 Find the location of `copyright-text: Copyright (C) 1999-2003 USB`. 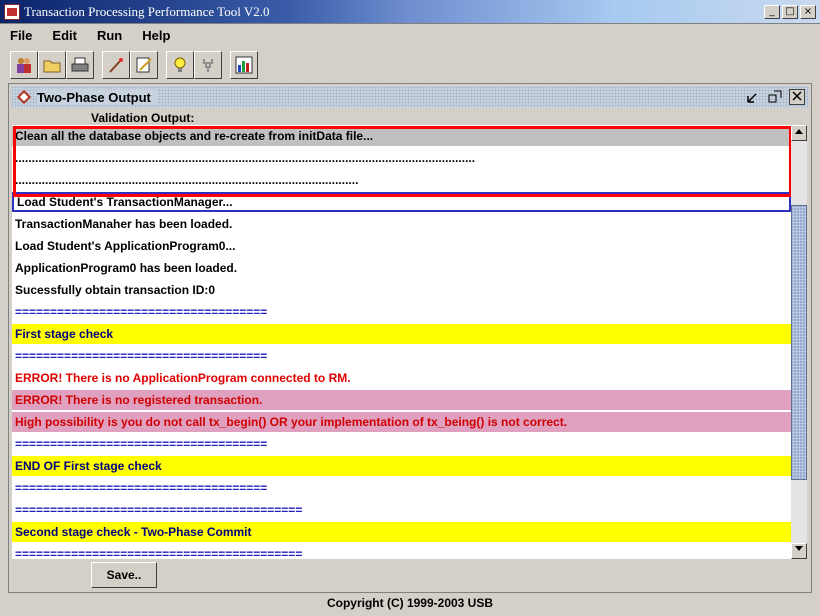

copyright-text: Copyright (C) 1999-2003 USB is located at coordinates (410, 603).